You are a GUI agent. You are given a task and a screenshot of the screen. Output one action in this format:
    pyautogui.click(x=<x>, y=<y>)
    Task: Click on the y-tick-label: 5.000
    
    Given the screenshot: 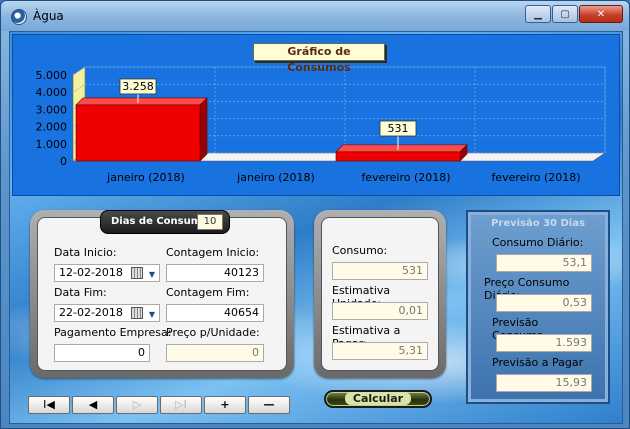 What is the action you would take?
    pyautogui.click(x=52, y=75)
    